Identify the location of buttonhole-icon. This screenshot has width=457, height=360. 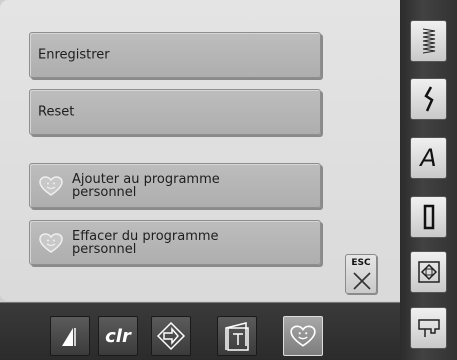
(428, 217).